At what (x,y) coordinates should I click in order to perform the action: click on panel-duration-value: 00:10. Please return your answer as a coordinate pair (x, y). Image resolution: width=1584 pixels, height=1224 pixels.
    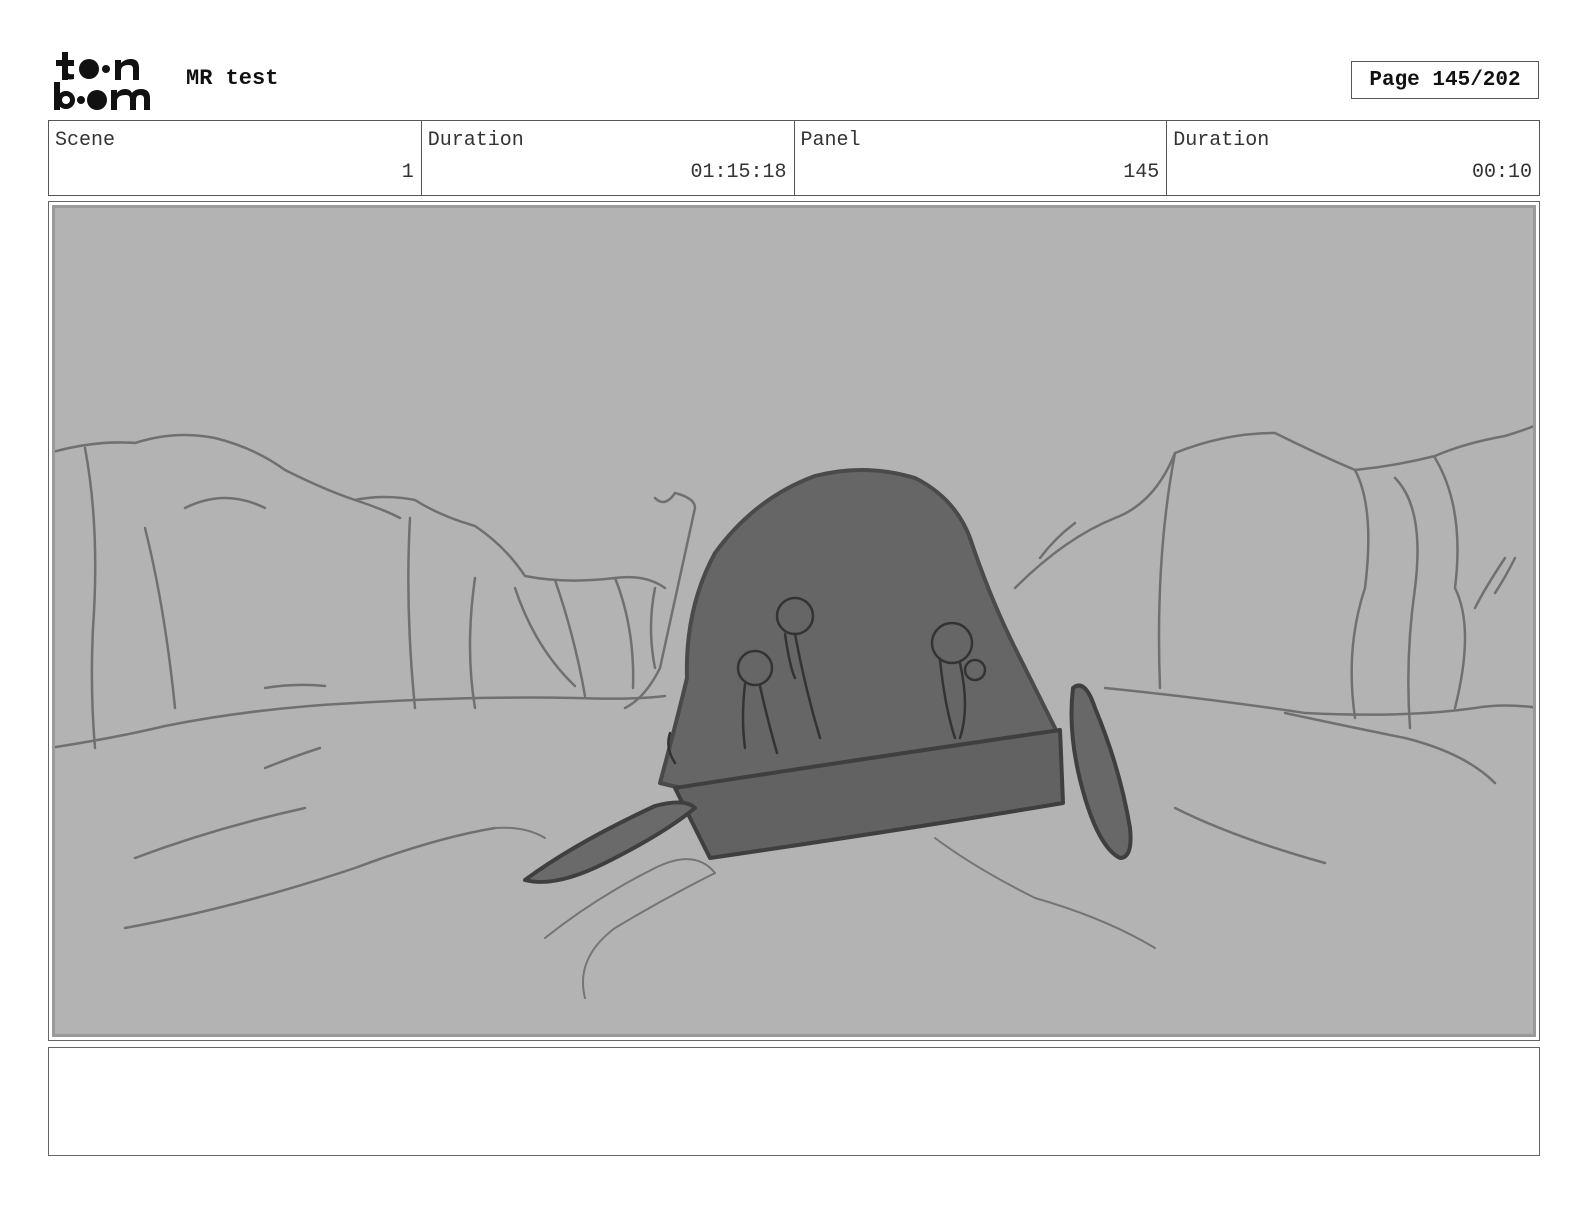
    Looking at the image, I should click on (1501, 172).